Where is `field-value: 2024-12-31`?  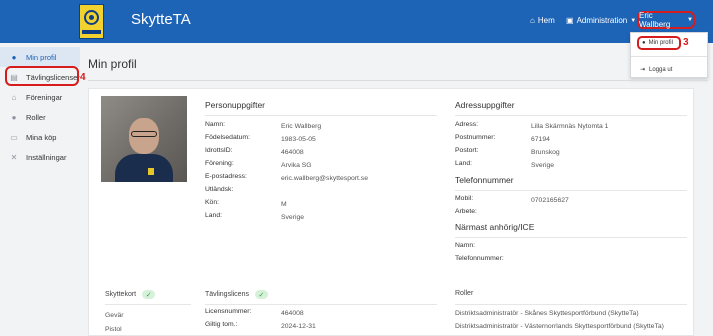 field-value: 2024-12-31 is located at coordinates (298, 326).